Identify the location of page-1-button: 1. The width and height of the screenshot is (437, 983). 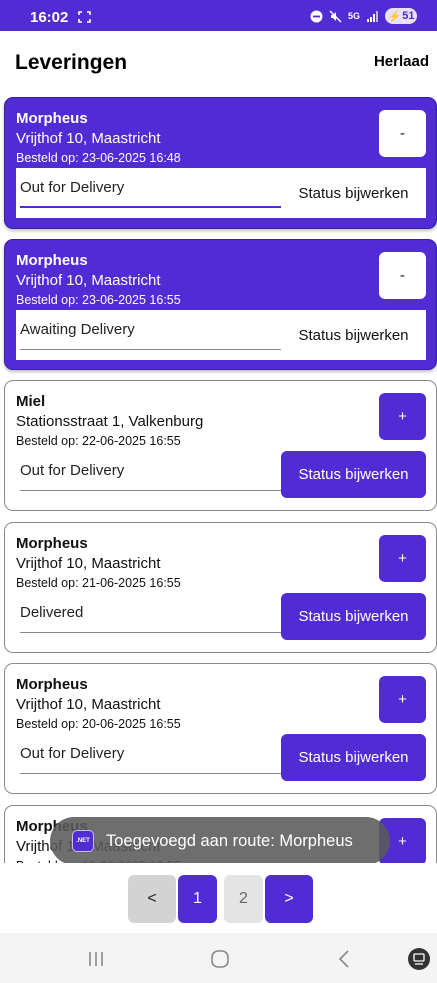
(197, 899).